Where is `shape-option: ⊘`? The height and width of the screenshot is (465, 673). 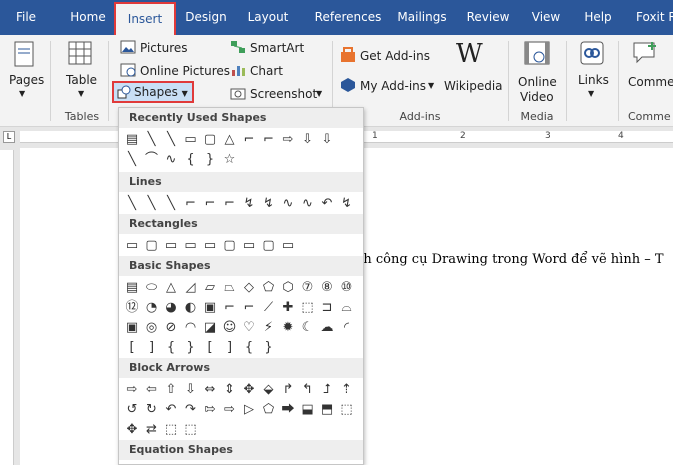
shape-option: ⊘ is located at coordinates (171, 327).